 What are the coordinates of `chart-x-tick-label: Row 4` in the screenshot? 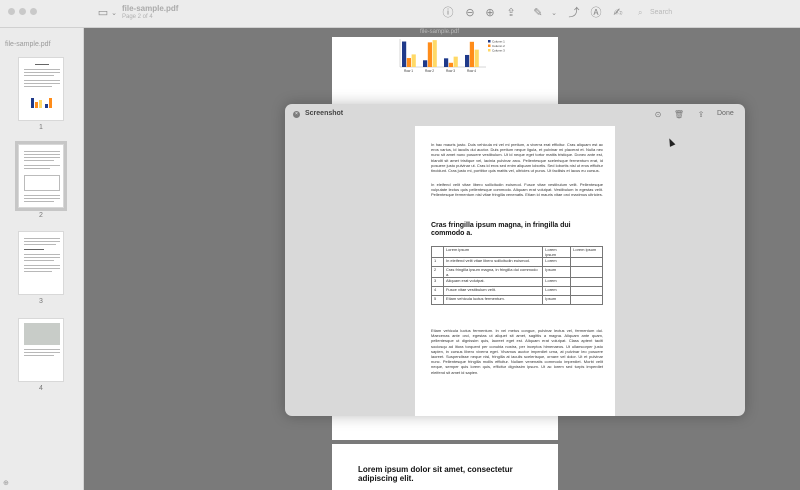 It's located at (471, 71).